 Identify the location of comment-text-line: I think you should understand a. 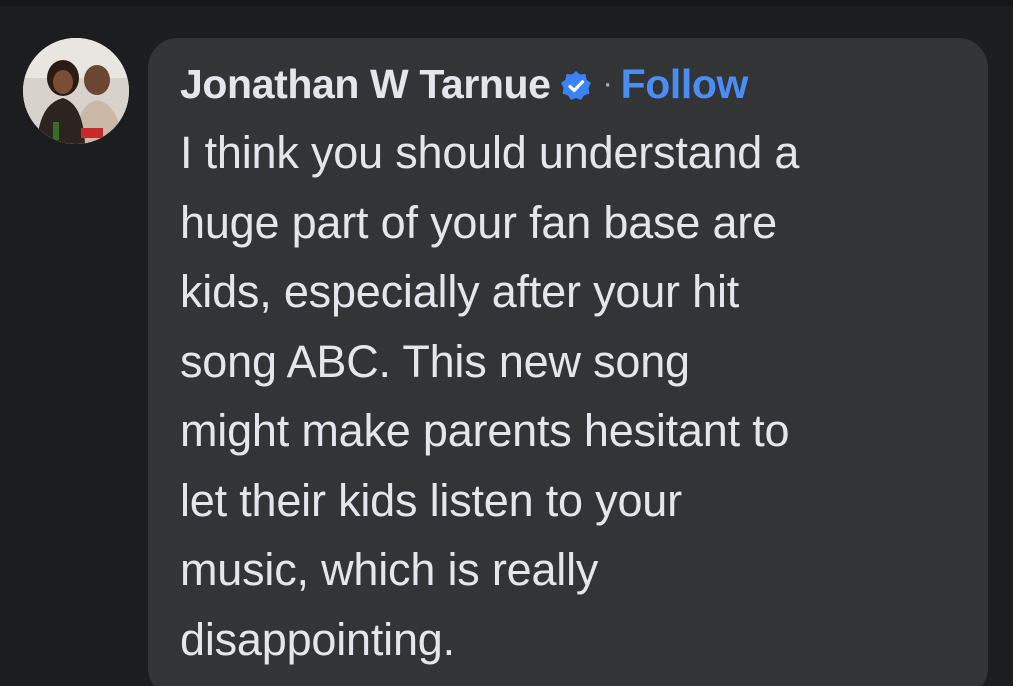
(490, 152).